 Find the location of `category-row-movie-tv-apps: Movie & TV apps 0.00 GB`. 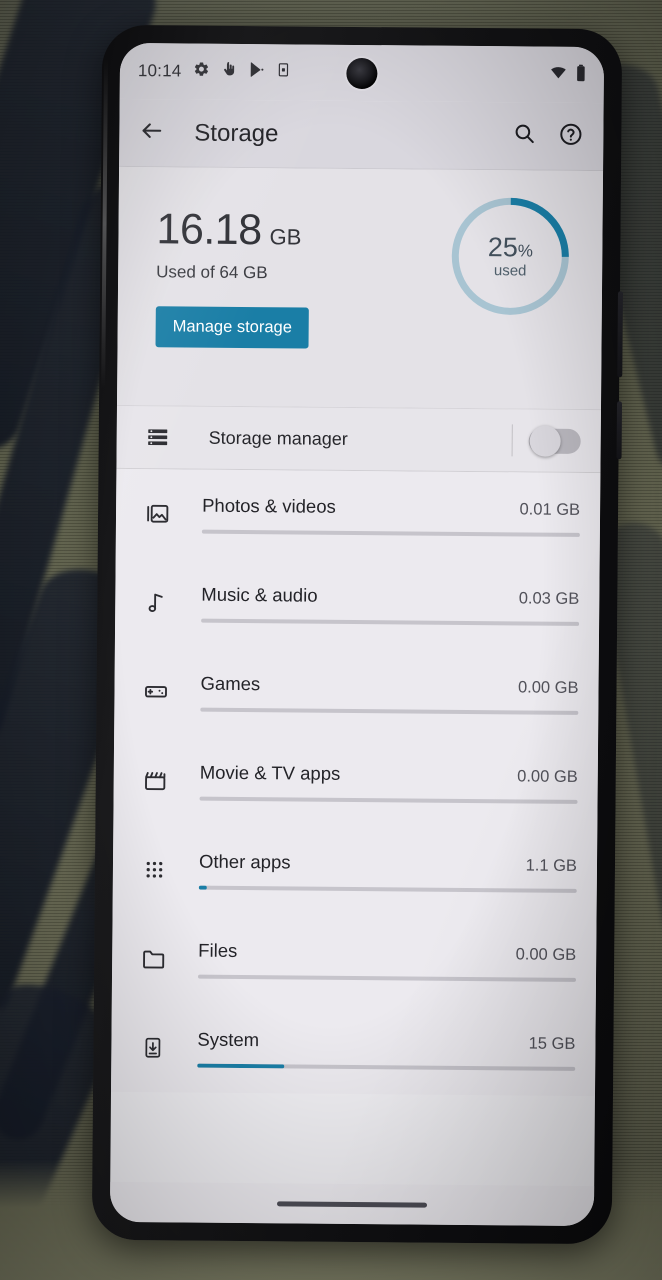

category-row-movie-tv-apps: Movie & TV apps 0.00 GB is located at coordinates (355, 782).